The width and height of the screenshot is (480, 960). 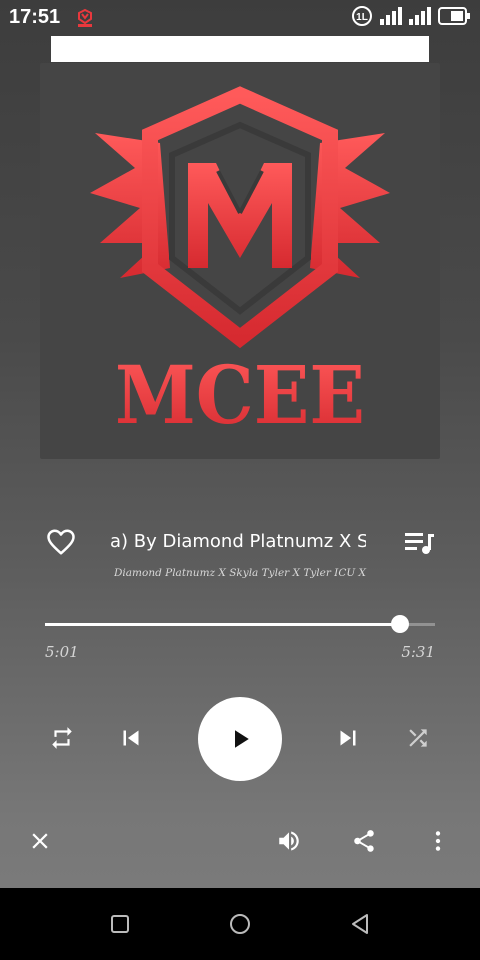 I want to click on svg-text: 1L, so click(x=362, y=17).